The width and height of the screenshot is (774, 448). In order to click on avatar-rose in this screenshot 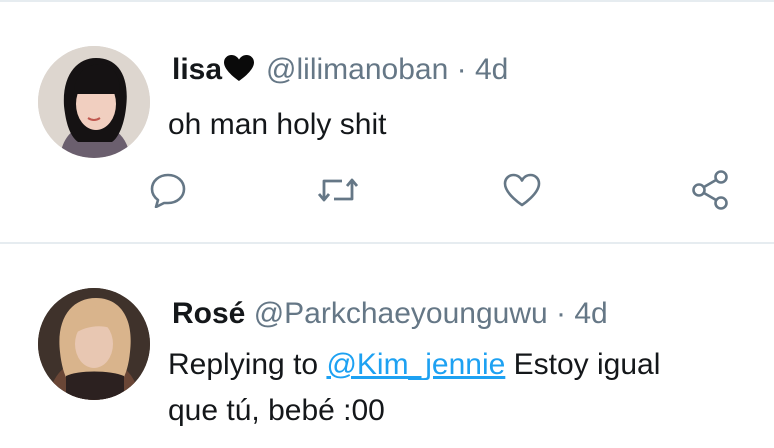, I will do `click(94, 344)`.